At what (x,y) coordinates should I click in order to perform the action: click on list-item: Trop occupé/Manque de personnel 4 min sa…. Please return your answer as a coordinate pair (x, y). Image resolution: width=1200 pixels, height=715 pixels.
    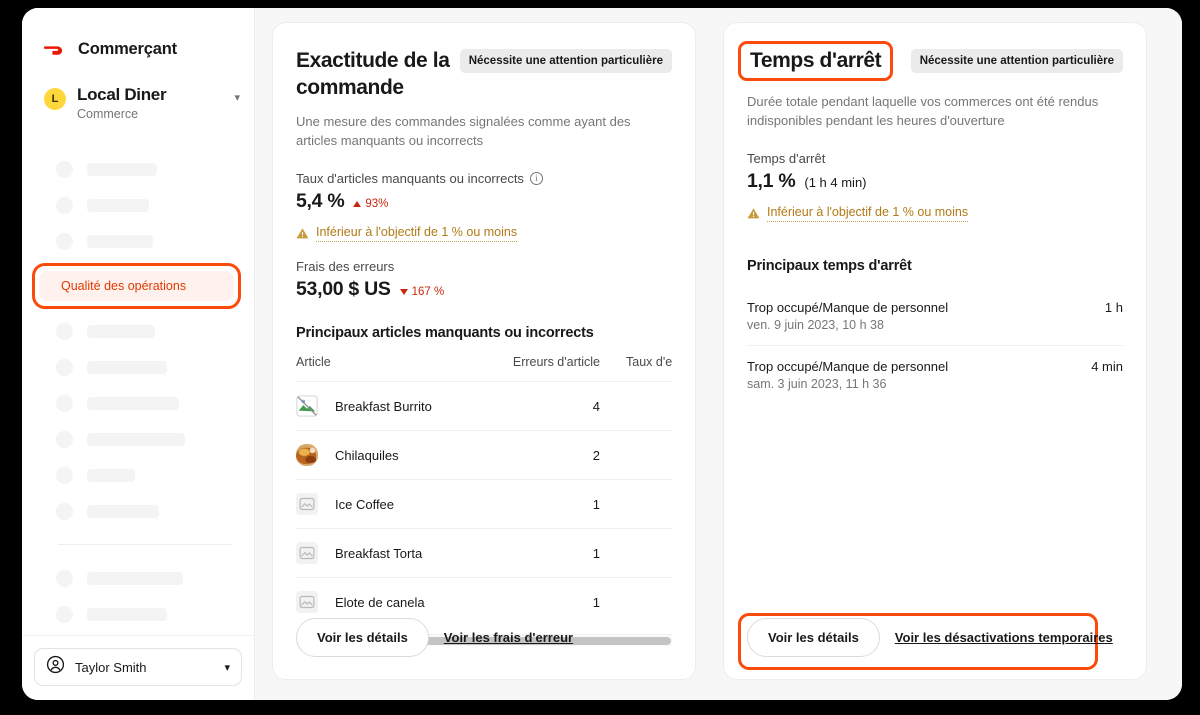
    Looking at the image, I should click on (935, 375).